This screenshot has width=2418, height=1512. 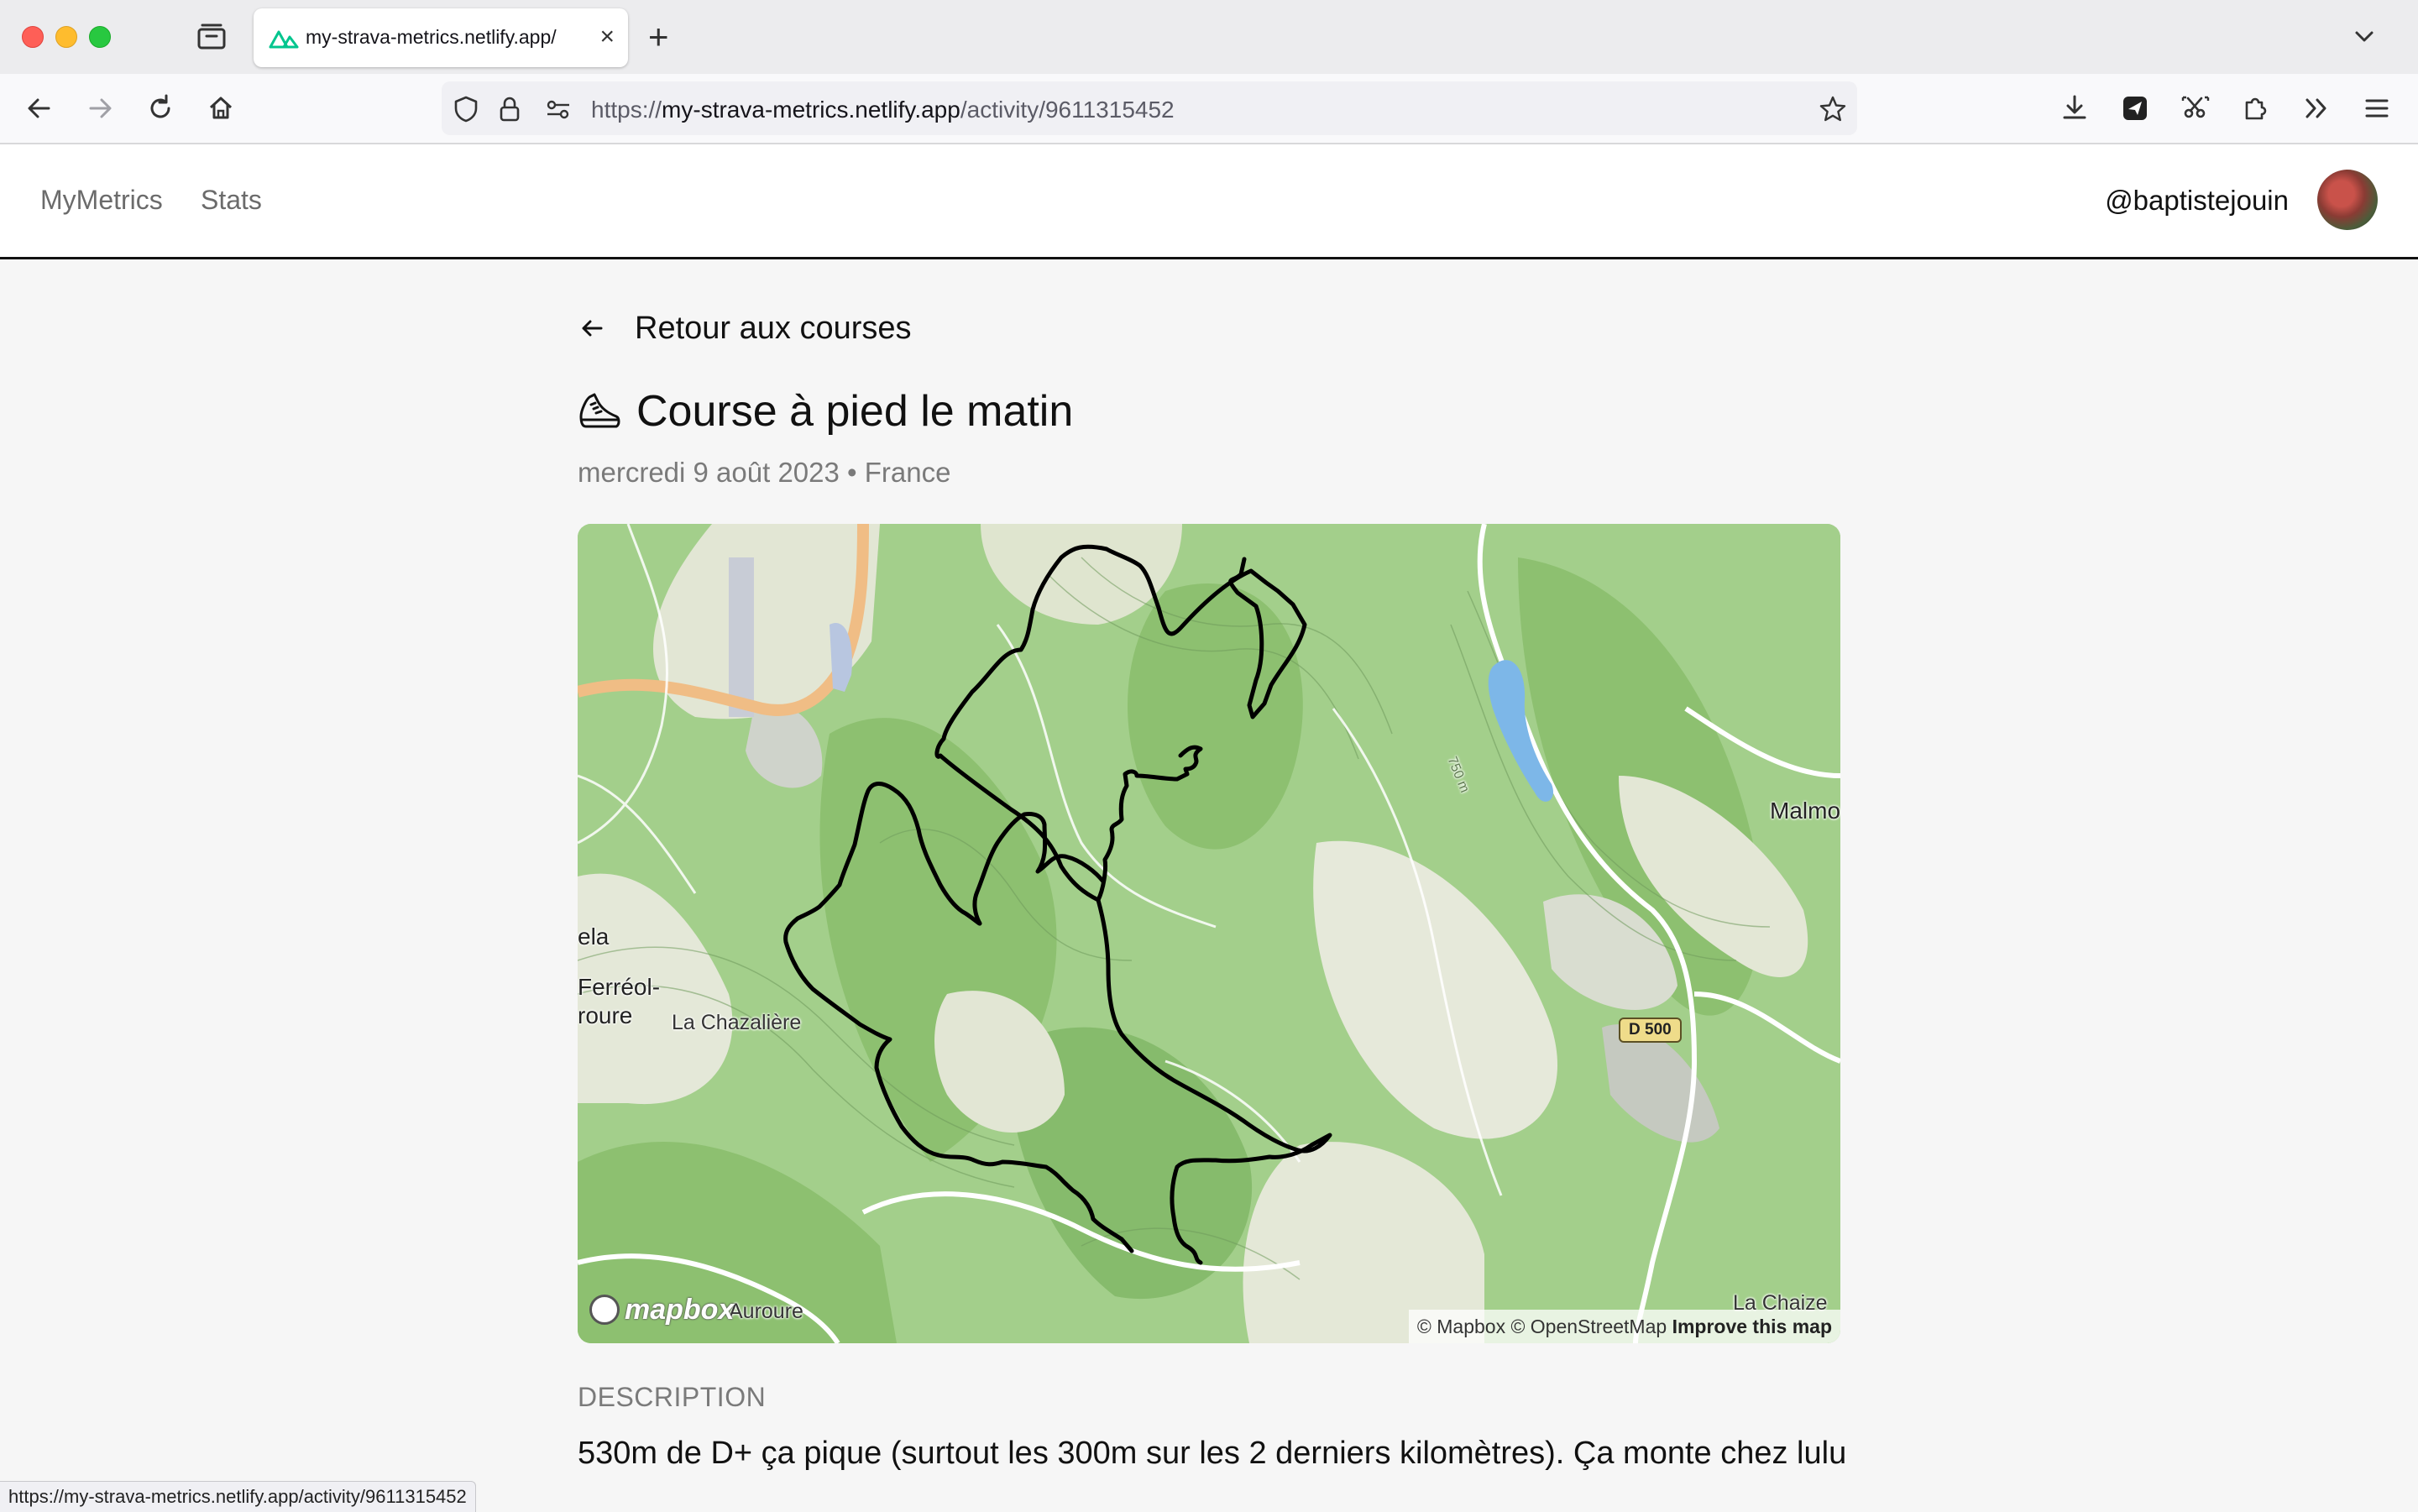 What do you see at coordinates (211, 37) in the screenshot?
I see `tab-overview-icon` at bounding box center [211, 37].